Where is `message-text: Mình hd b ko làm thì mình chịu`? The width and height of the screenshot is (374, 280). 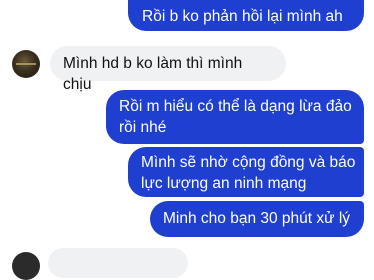
message-text: Mình hd b ko làm thì mình chịu is located at coordinates (153, 74).